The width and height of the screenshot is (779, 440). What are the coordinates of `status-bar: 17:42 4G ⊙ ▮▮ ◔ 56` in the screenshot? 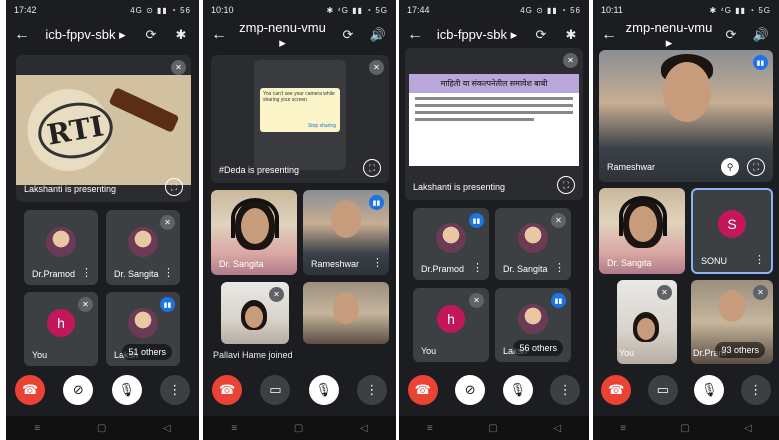 It's located at (102, 10).